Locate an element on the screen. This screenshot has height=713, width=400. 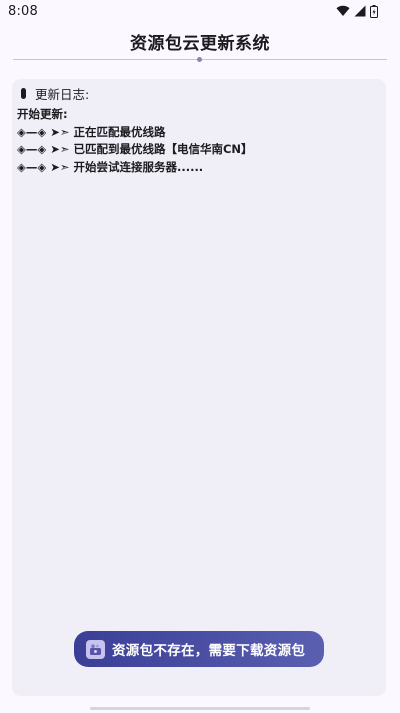
signal-icon is located at coordinates (360, 11).